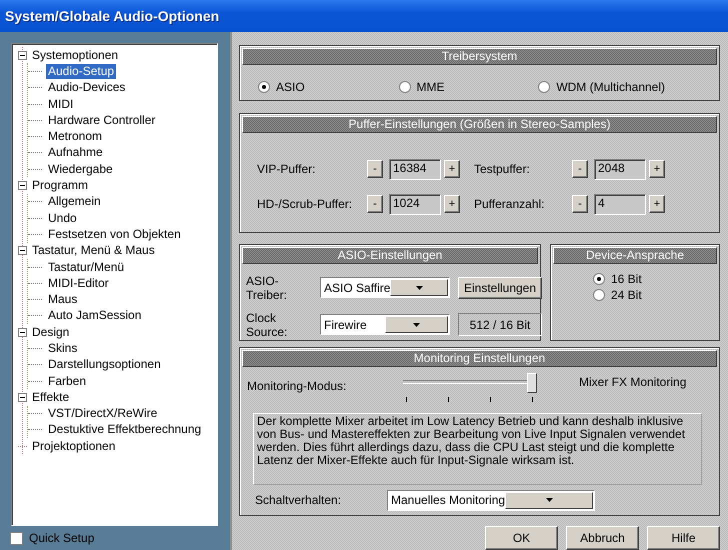  I want to click on number-field: 1024, so click(415, 204).